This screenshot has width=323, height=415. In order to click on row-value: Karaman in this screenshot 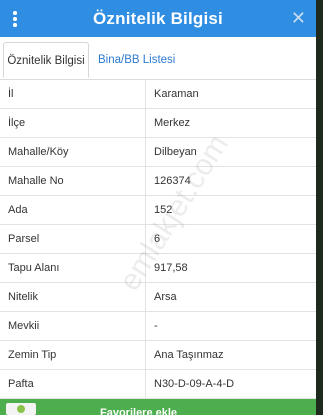, I will do `click(230, 94)`.